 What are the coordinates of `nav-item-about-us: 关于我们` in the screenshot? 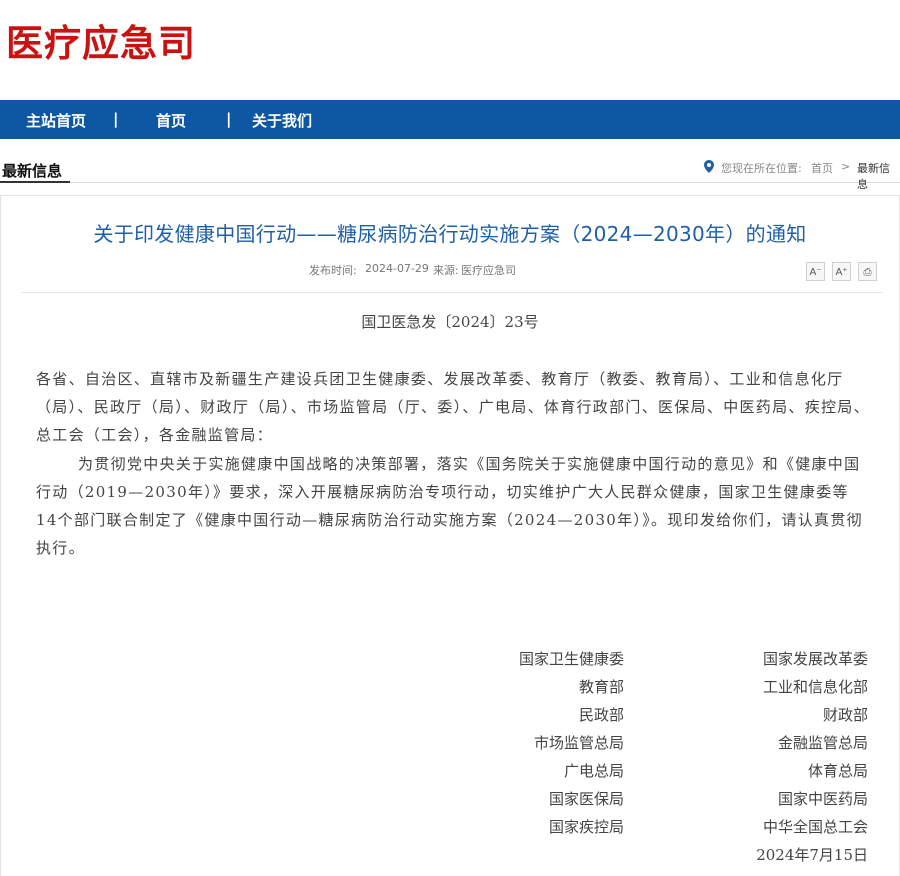 It's located at (282, 120).